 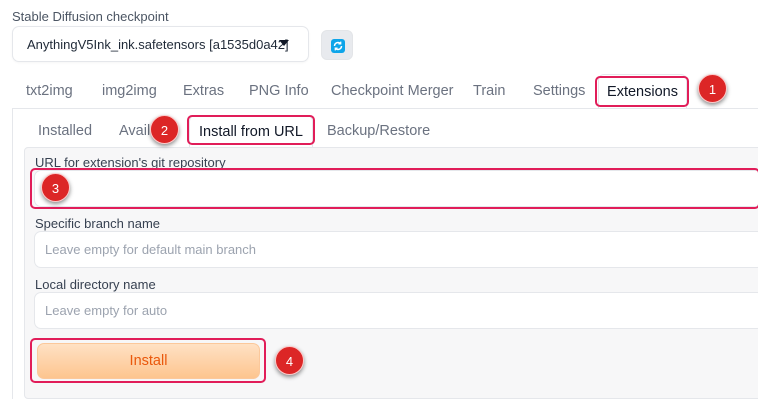 I want to click on checkpoint-label: Stable Diffusion checkpoint, so click(x=90, y=16).